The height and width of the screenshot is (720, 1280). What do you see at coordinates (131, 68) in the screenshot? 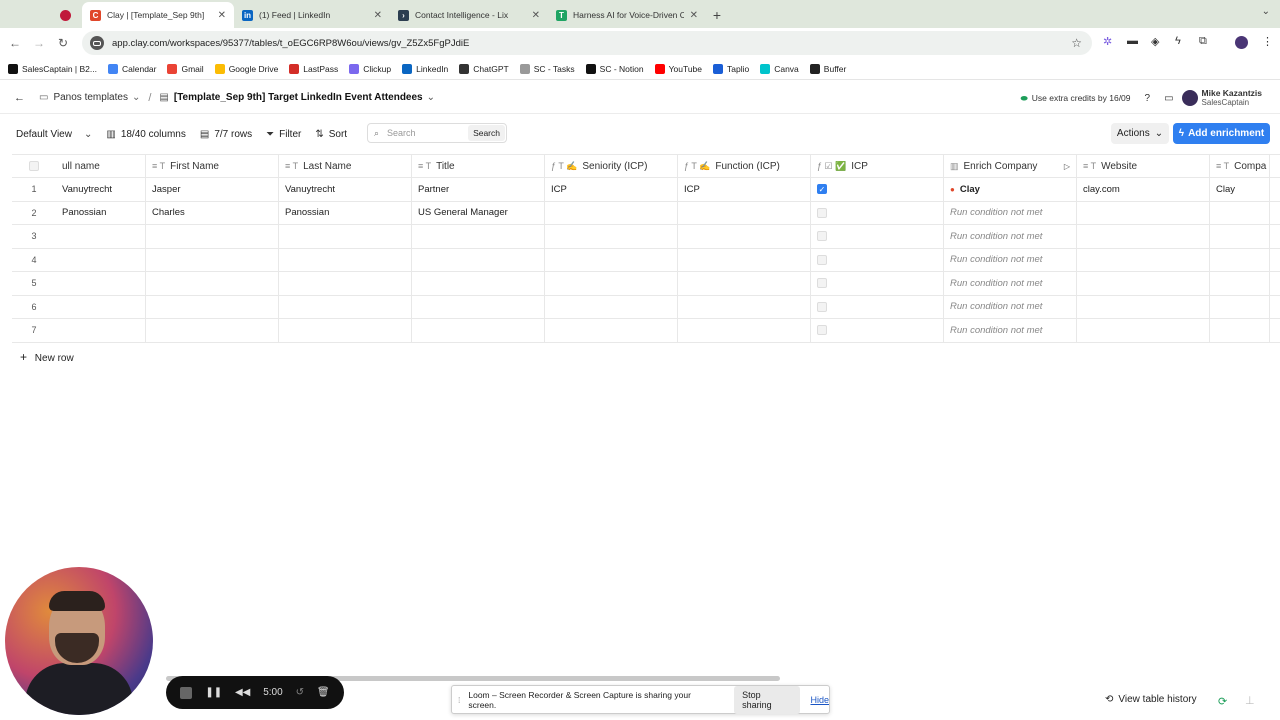
I see `bookmark-item: Calendar` at bounding box center [131, 68].